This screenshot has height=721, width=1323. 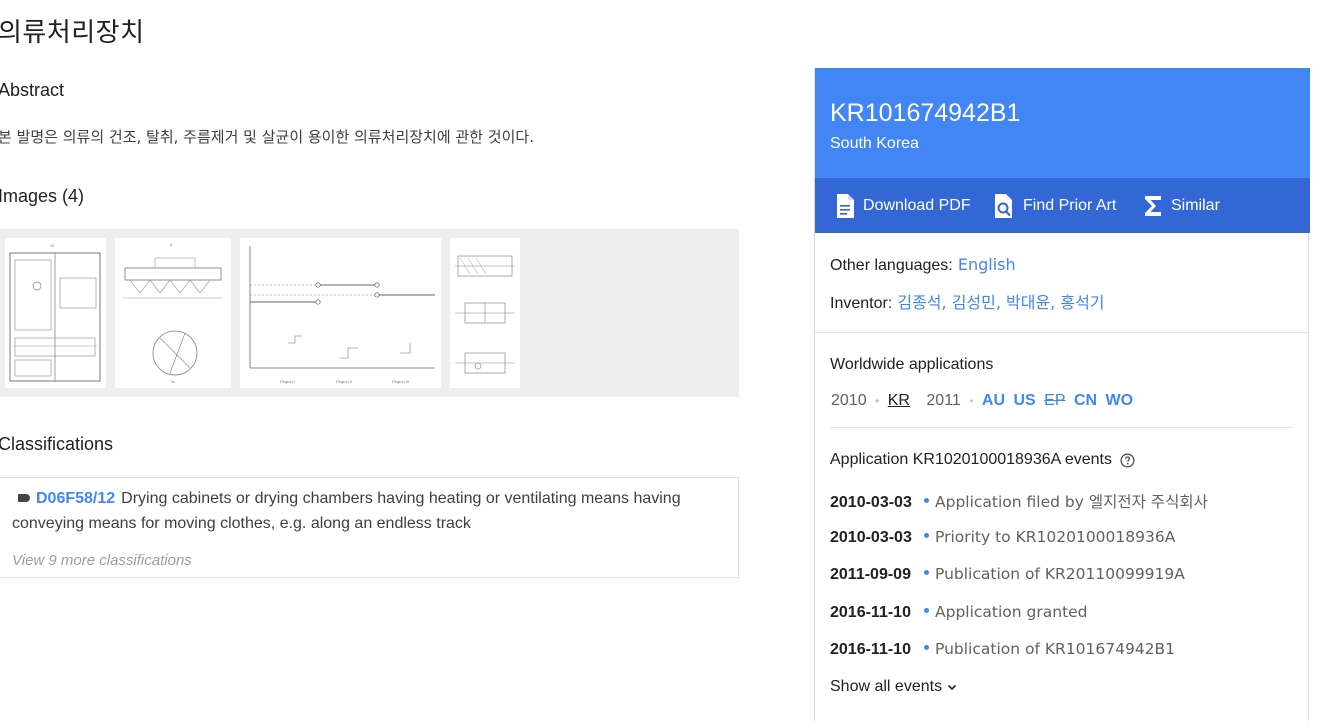 I want to click on event-row: 2011-09-09 Publication of KR20110099919A, so click(x=1007, y=576).